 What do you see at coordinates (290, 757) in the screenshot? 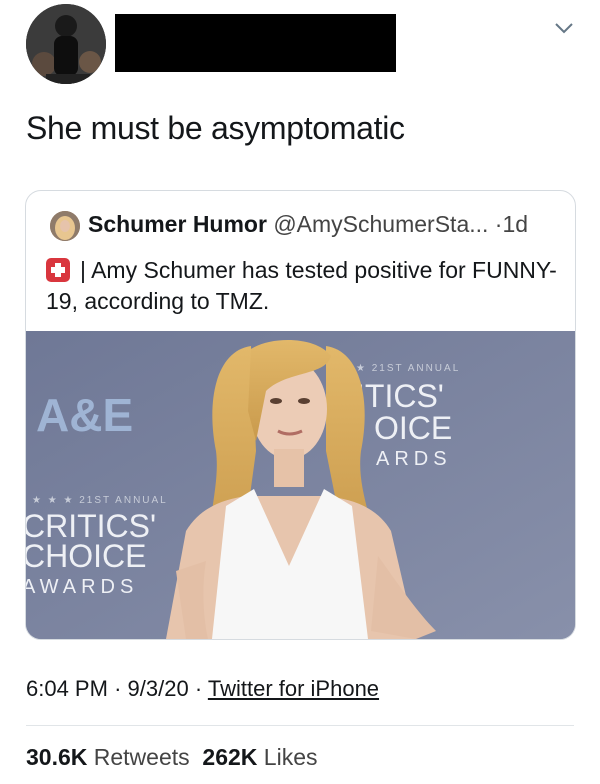
I see `likes-label: Likes` at bounding box center [290, 757].